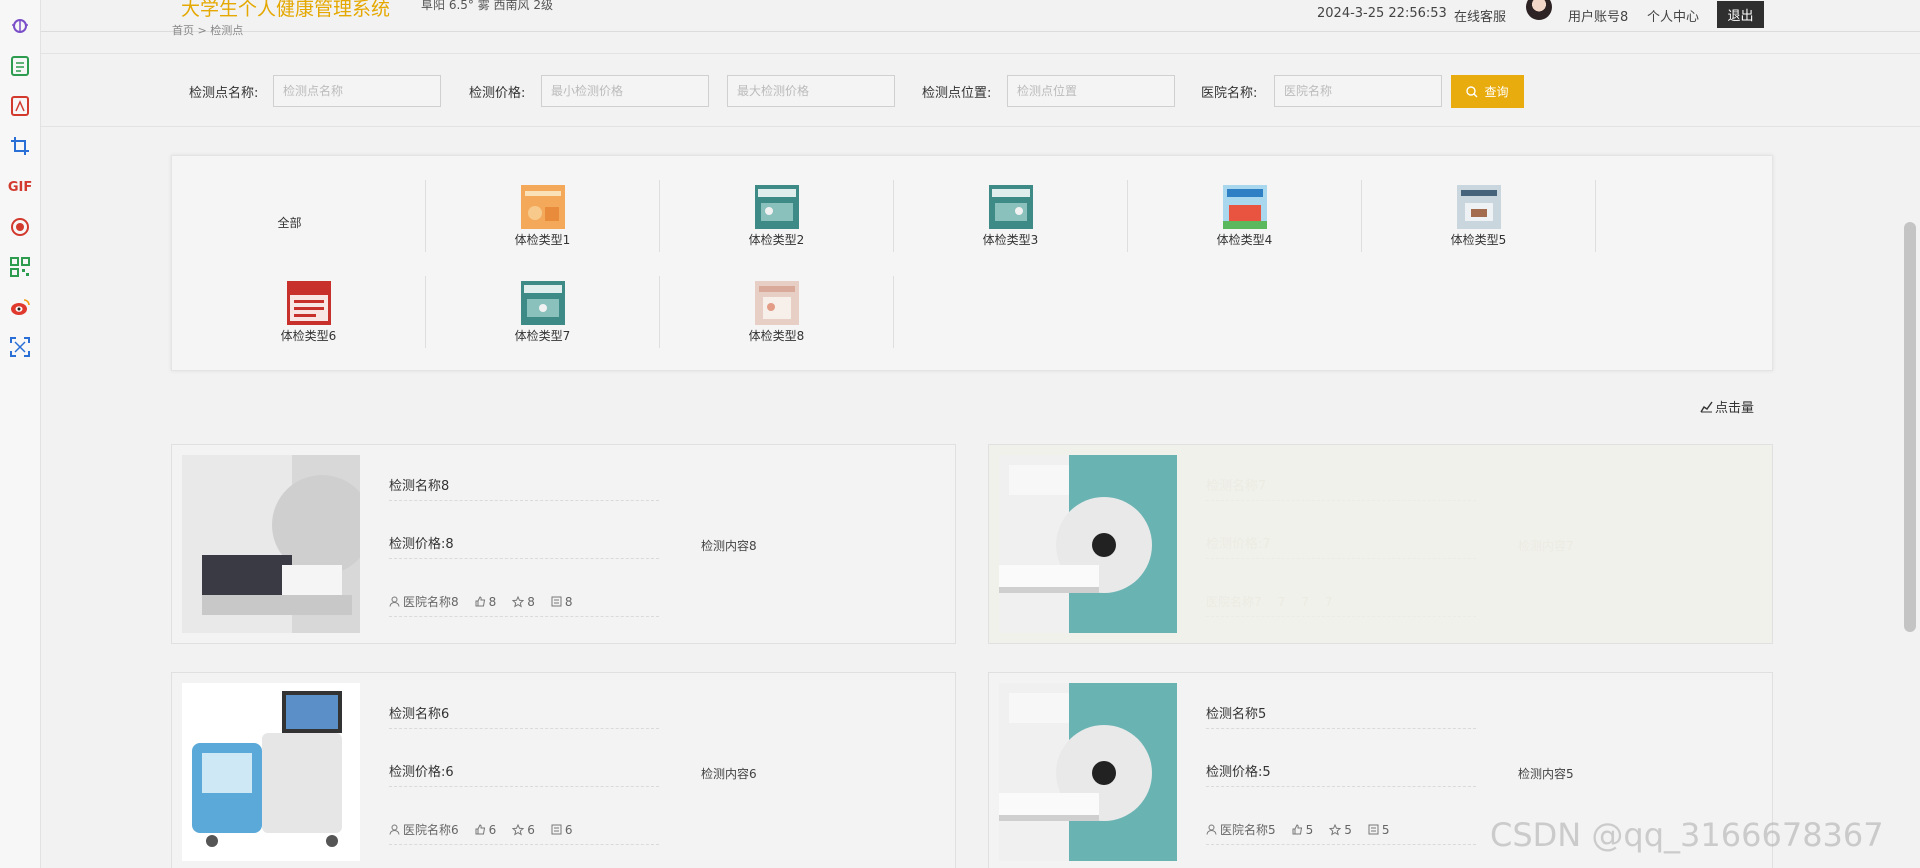 This screenshot has height=868, width=1920. What do you see at coordinates (20, 187) in the screenshot?
I see `gif-icon: GIF` at bounding box center [20, 187].